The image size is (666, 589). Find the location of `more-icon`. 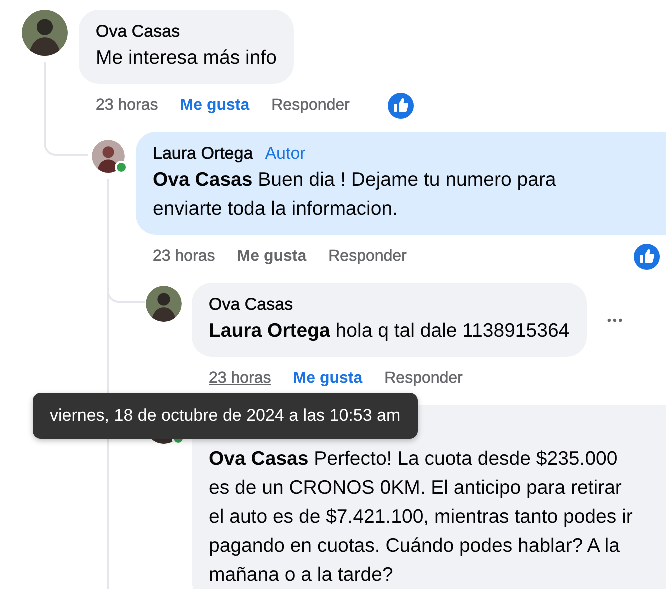

more-icon is located at coordinates (614, 320).